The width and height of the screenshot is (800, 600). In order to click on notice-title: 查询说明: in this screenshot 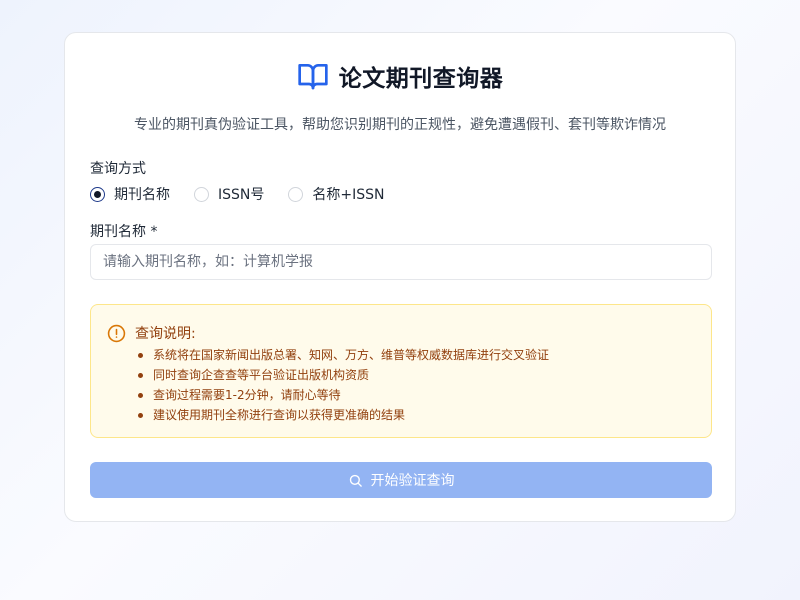, I will do `click(165, 334)`.